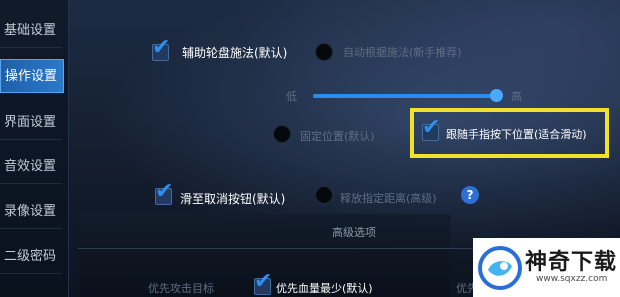 This screenshot has width=620, height=297. Describe the element at coordinates (34, 148) in the screenshot. I see `sidebar: 基础设置 操作设置 界面设置 音效设置 录像设置 二级密码` at that location.